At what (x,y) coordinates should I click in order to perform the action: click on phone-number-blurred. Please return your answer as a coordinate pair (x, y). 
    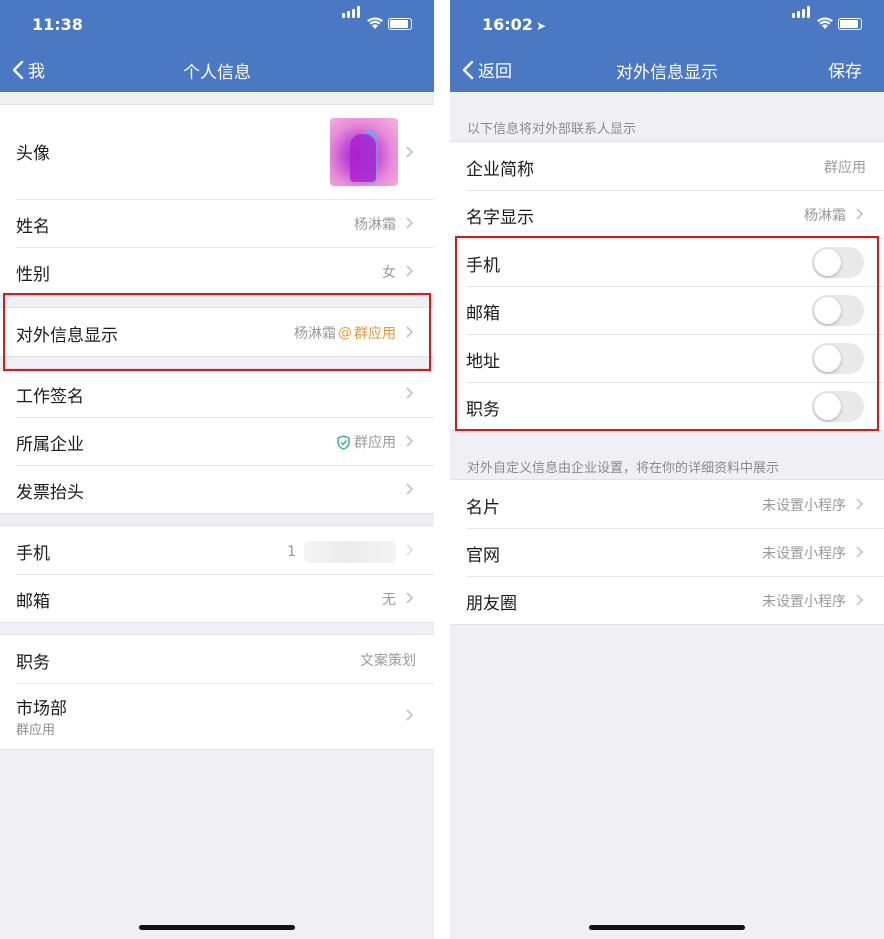
    Looking at the image, I should click on (350, 552).